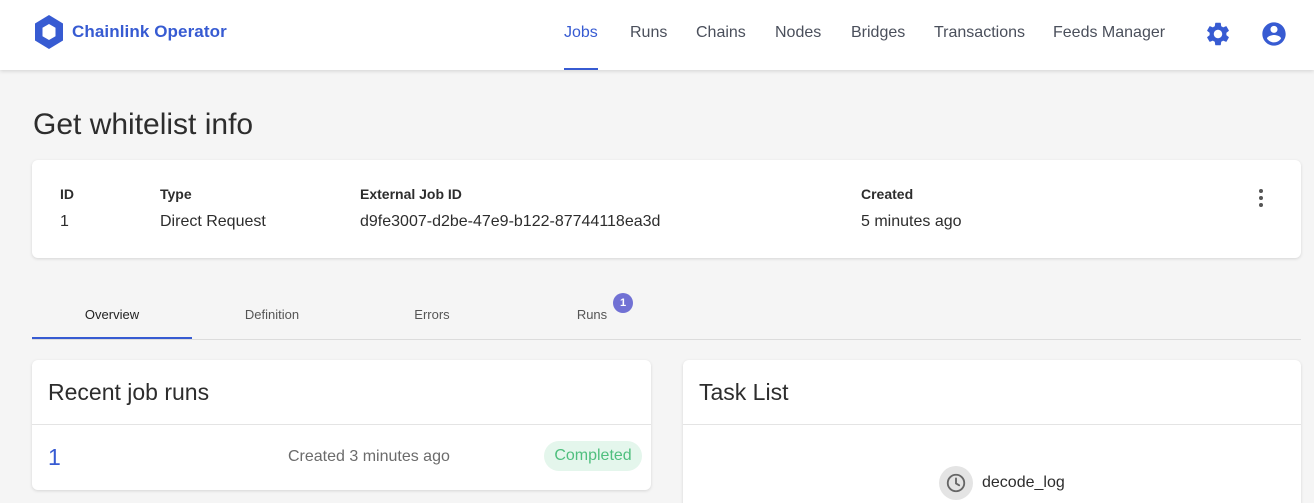  I want to click on nav-item-jobs: Jobs, so click(581, 33).